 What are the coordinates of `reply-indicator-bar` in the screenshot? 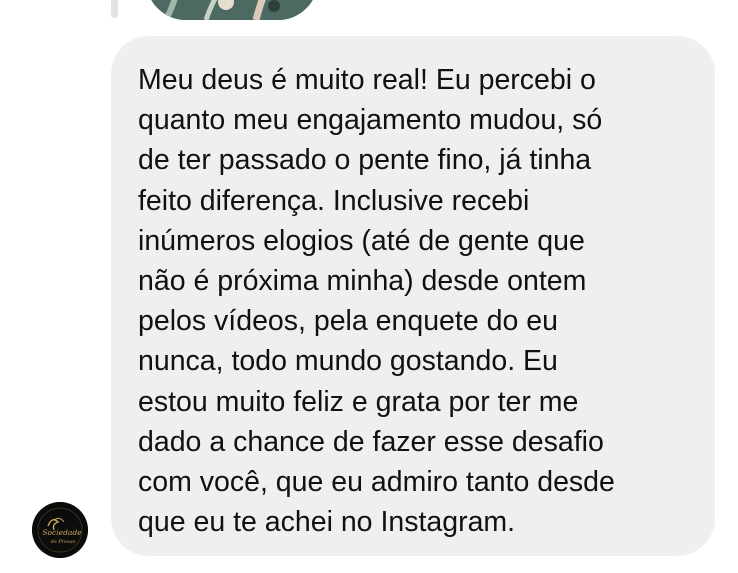 It's located at (114, 9).